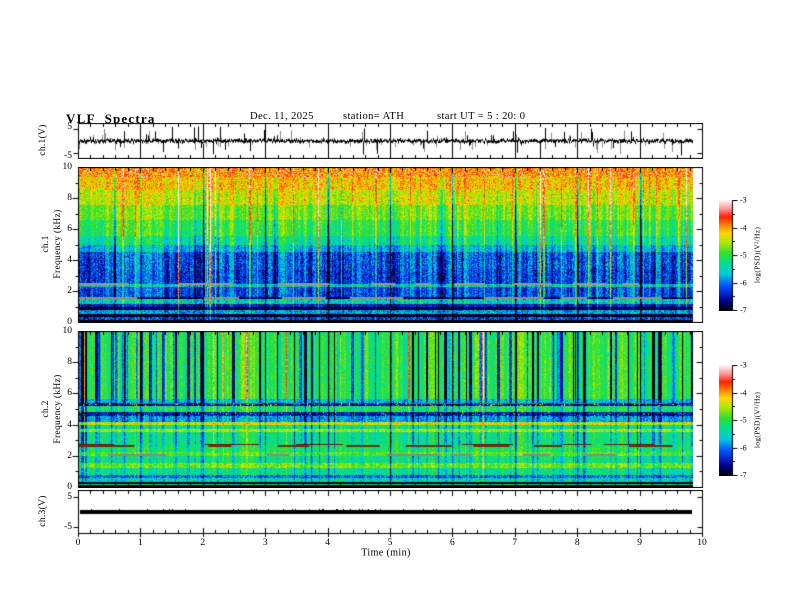  Describe the element at coordinates (69, 424) in the screenshot. I see `ch2-spec-ytick-label: 4` at that location.